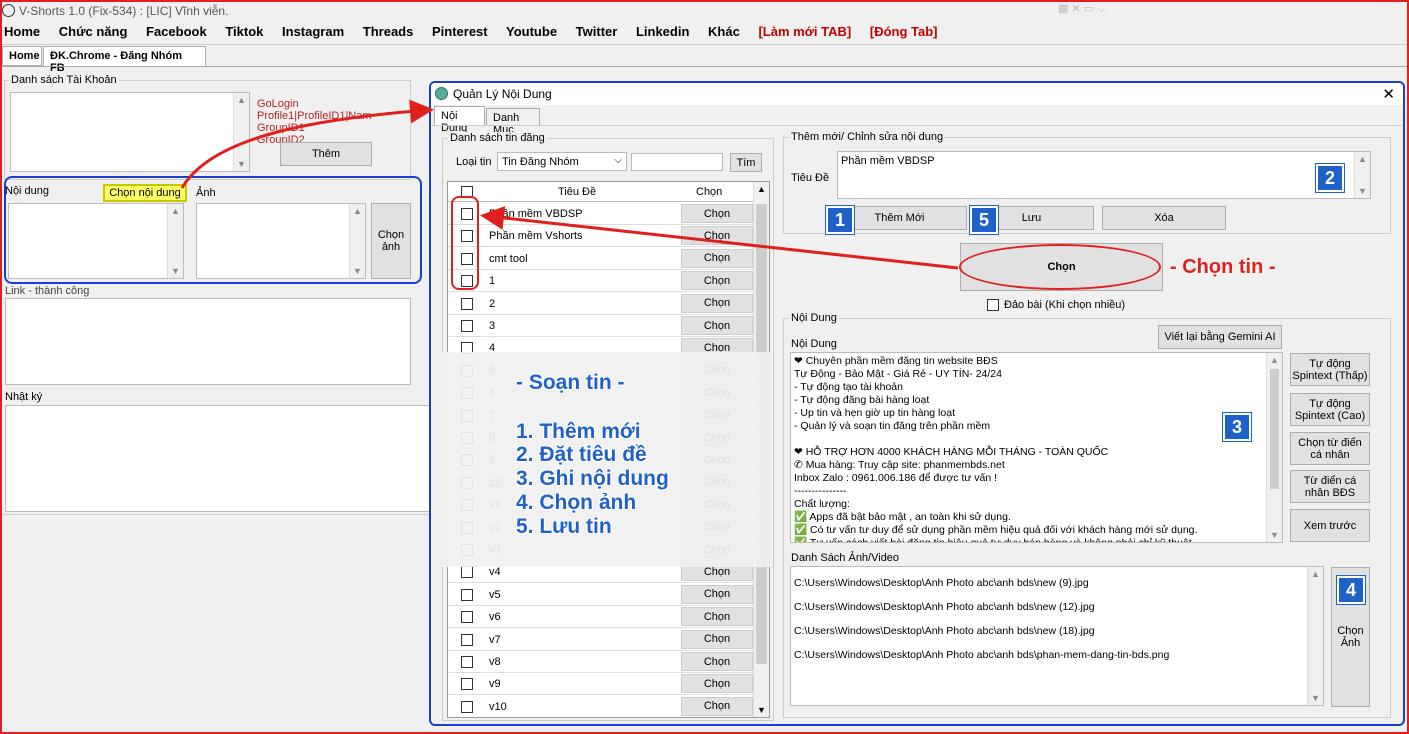  Describe the element at coordinates (307, 144) in the screenshot. I see `arrow-to-dialog` at that location.